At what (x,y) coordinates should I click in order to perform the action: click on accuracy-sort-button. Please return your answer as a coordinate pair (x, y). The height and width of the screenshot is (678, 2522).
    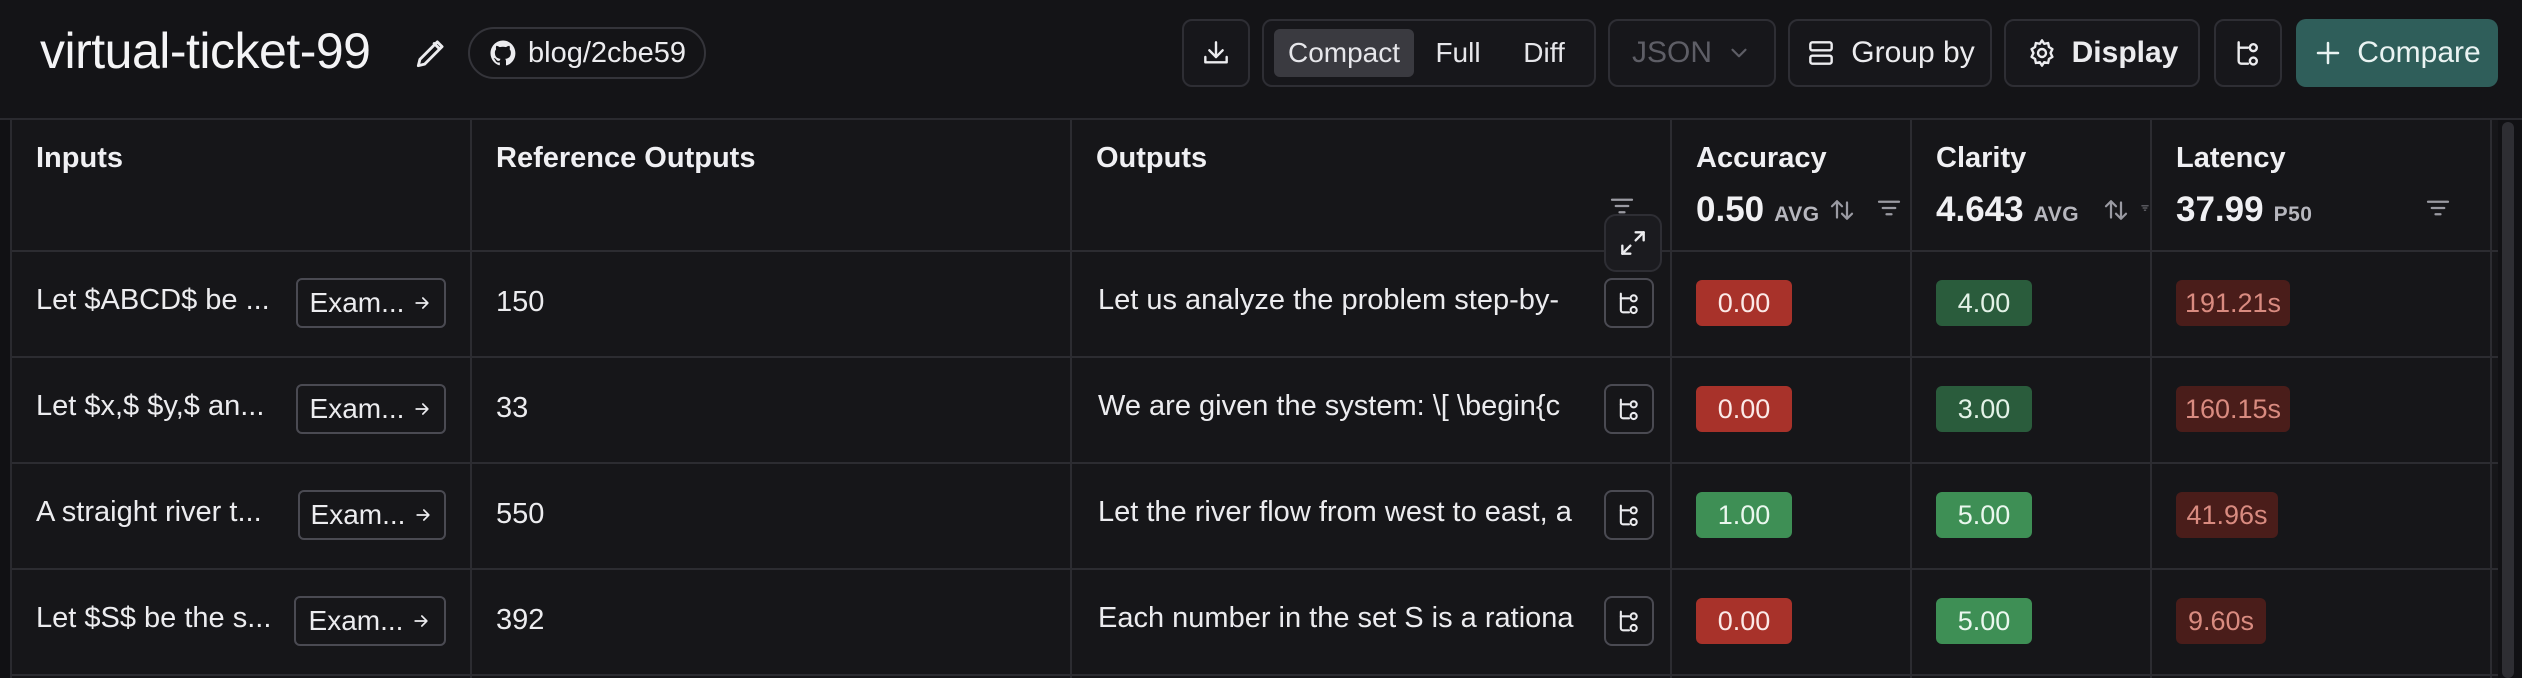
    Looking at the image, I should click on (1842, 210).